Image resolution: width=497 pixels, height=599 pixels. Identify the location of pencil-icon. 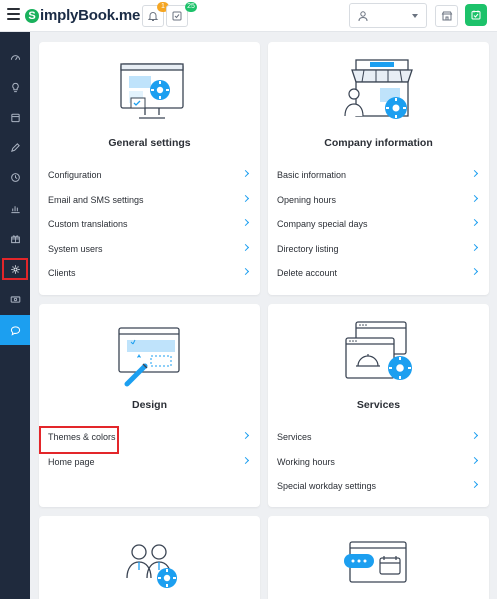
(15, 147).